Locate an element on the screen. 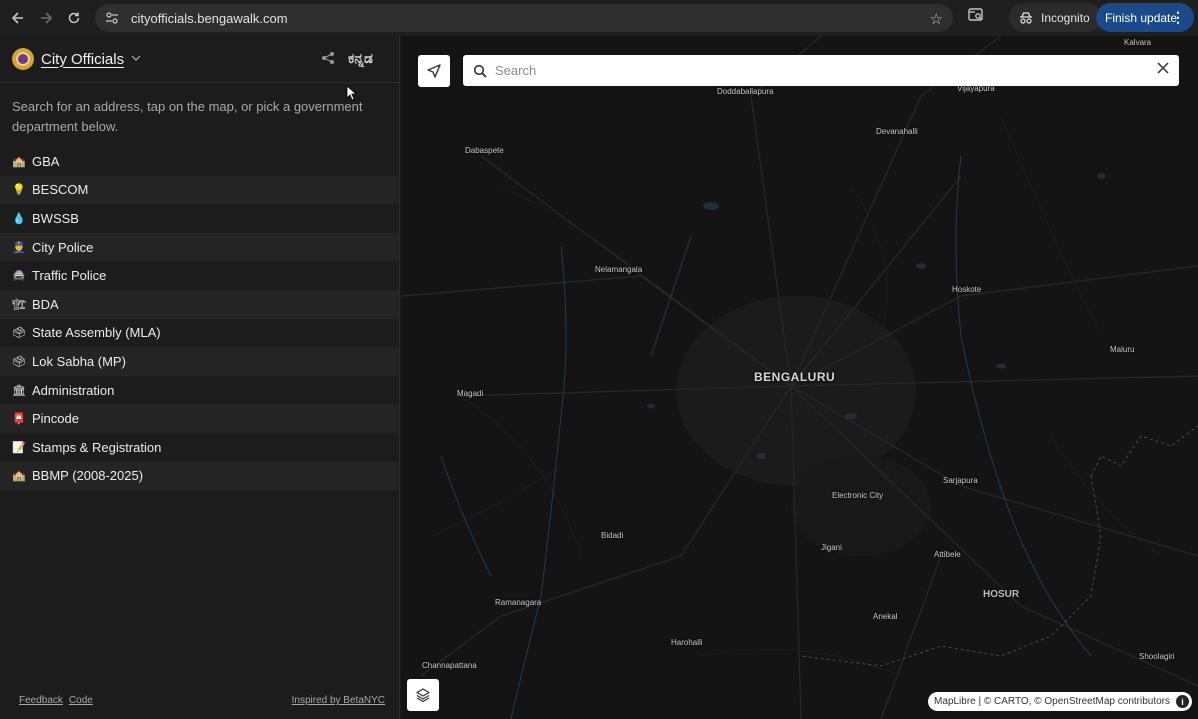 Image resolution: width=1198 pixels, height=719 pixels. sidebar-header: City Officials ಕನ್ನಡ is located at coordinates (199, 59).